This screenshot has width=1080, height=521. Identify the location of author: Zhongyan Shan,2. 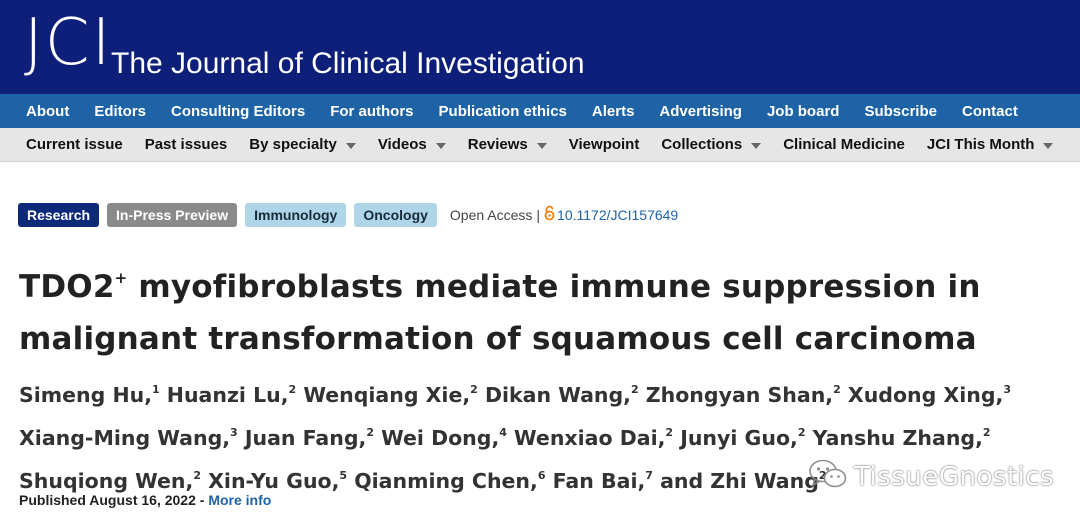
(743, 395).